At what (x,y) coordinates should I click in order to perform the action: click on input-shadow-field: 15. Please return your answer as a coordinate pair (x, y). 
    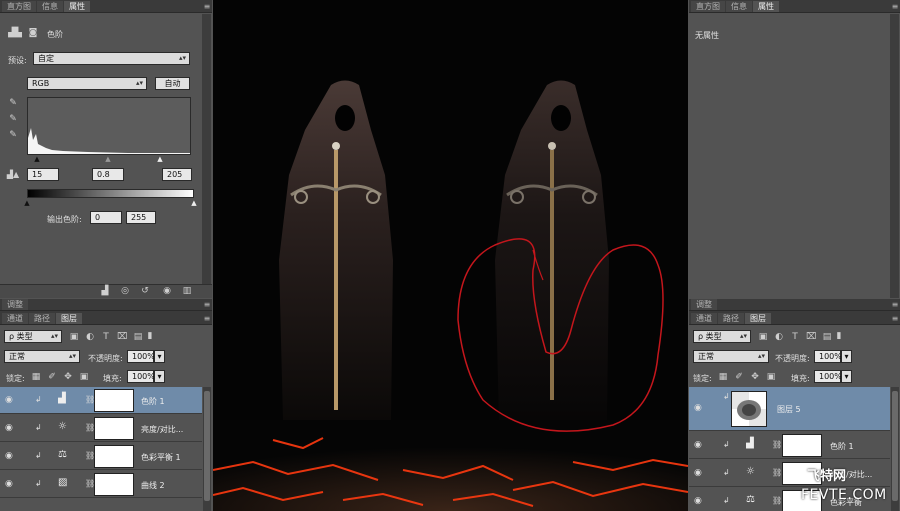
    Looking at the image, I should click on (43, 174).